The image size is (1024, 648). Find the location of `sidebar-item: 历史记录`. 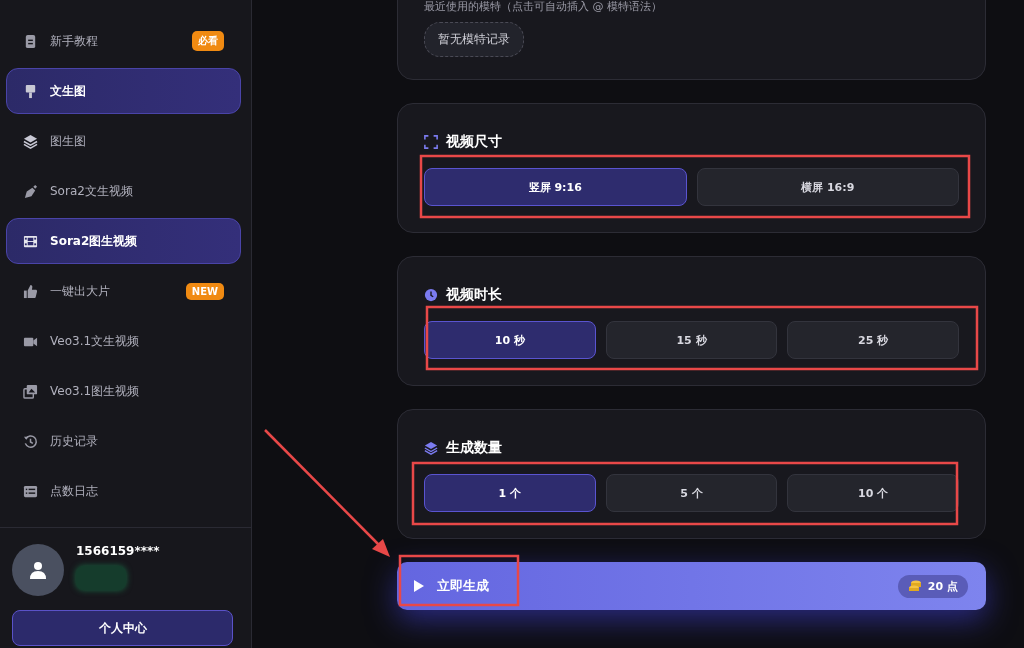

sidebar-item: 历史记录 is located at coordinates (123, 441).